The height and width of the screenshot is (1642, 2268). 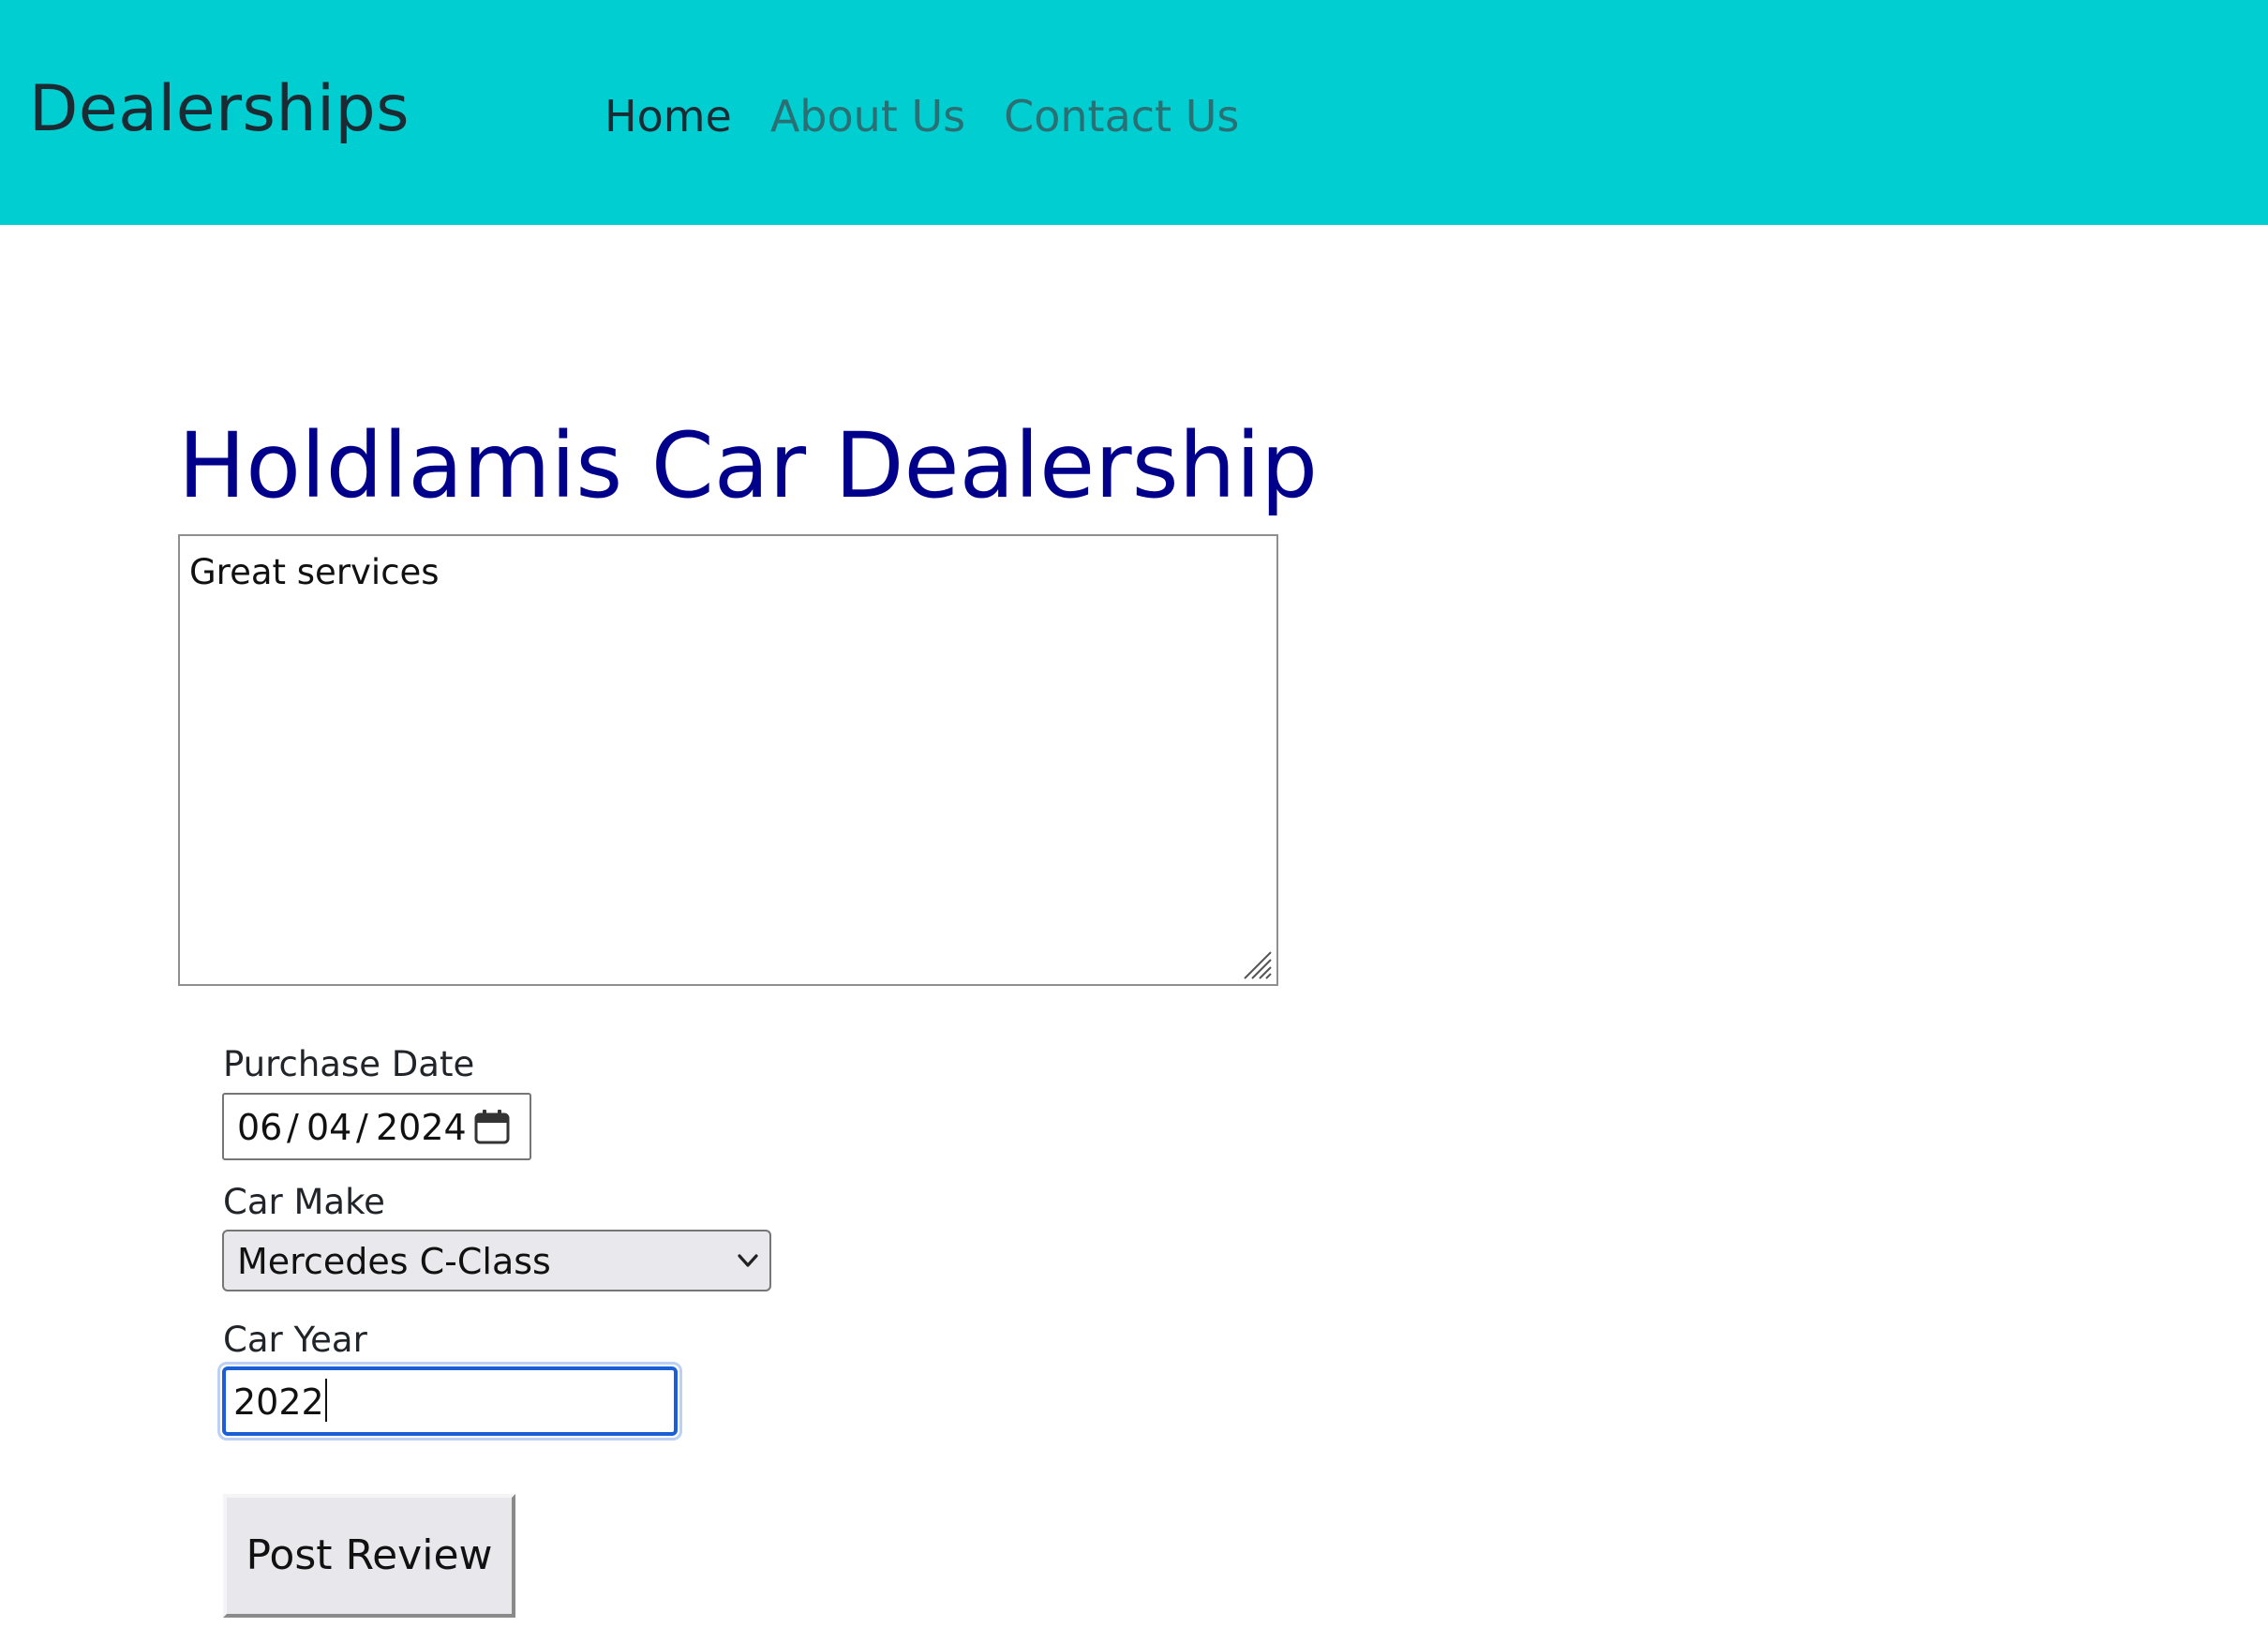 I want to click on purchase-date-label: Purchase Date, so click(x=349, y=1064).